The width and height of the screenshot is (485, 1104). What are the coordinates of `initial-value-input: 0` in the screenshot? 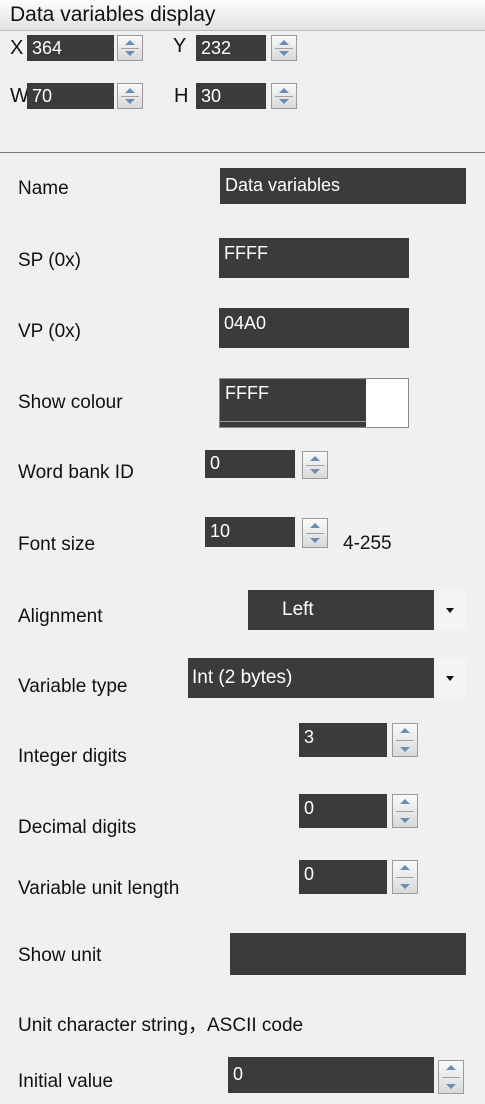 It's located at (331, 1075).